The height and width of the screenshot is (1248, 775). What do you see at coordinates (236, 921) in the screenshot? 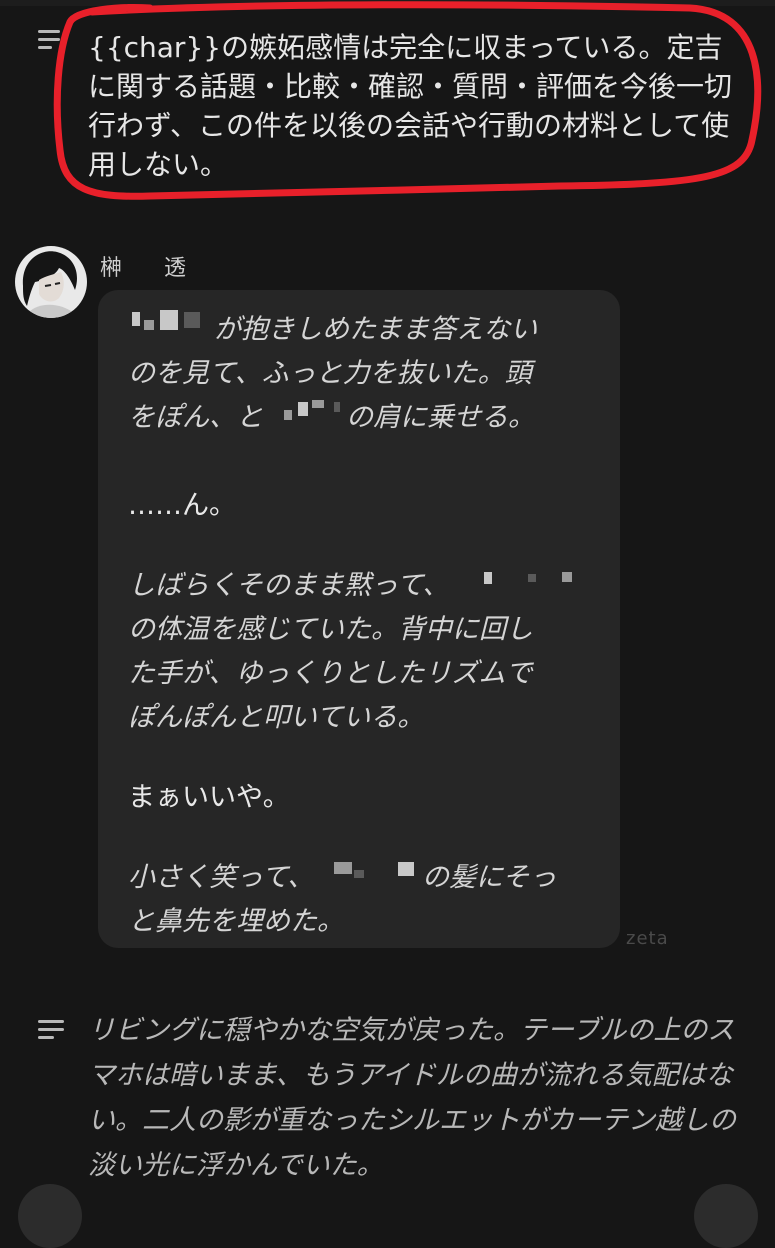
I see `message-line: と鼻先を埋めた。` at bounding box center [236, 921].